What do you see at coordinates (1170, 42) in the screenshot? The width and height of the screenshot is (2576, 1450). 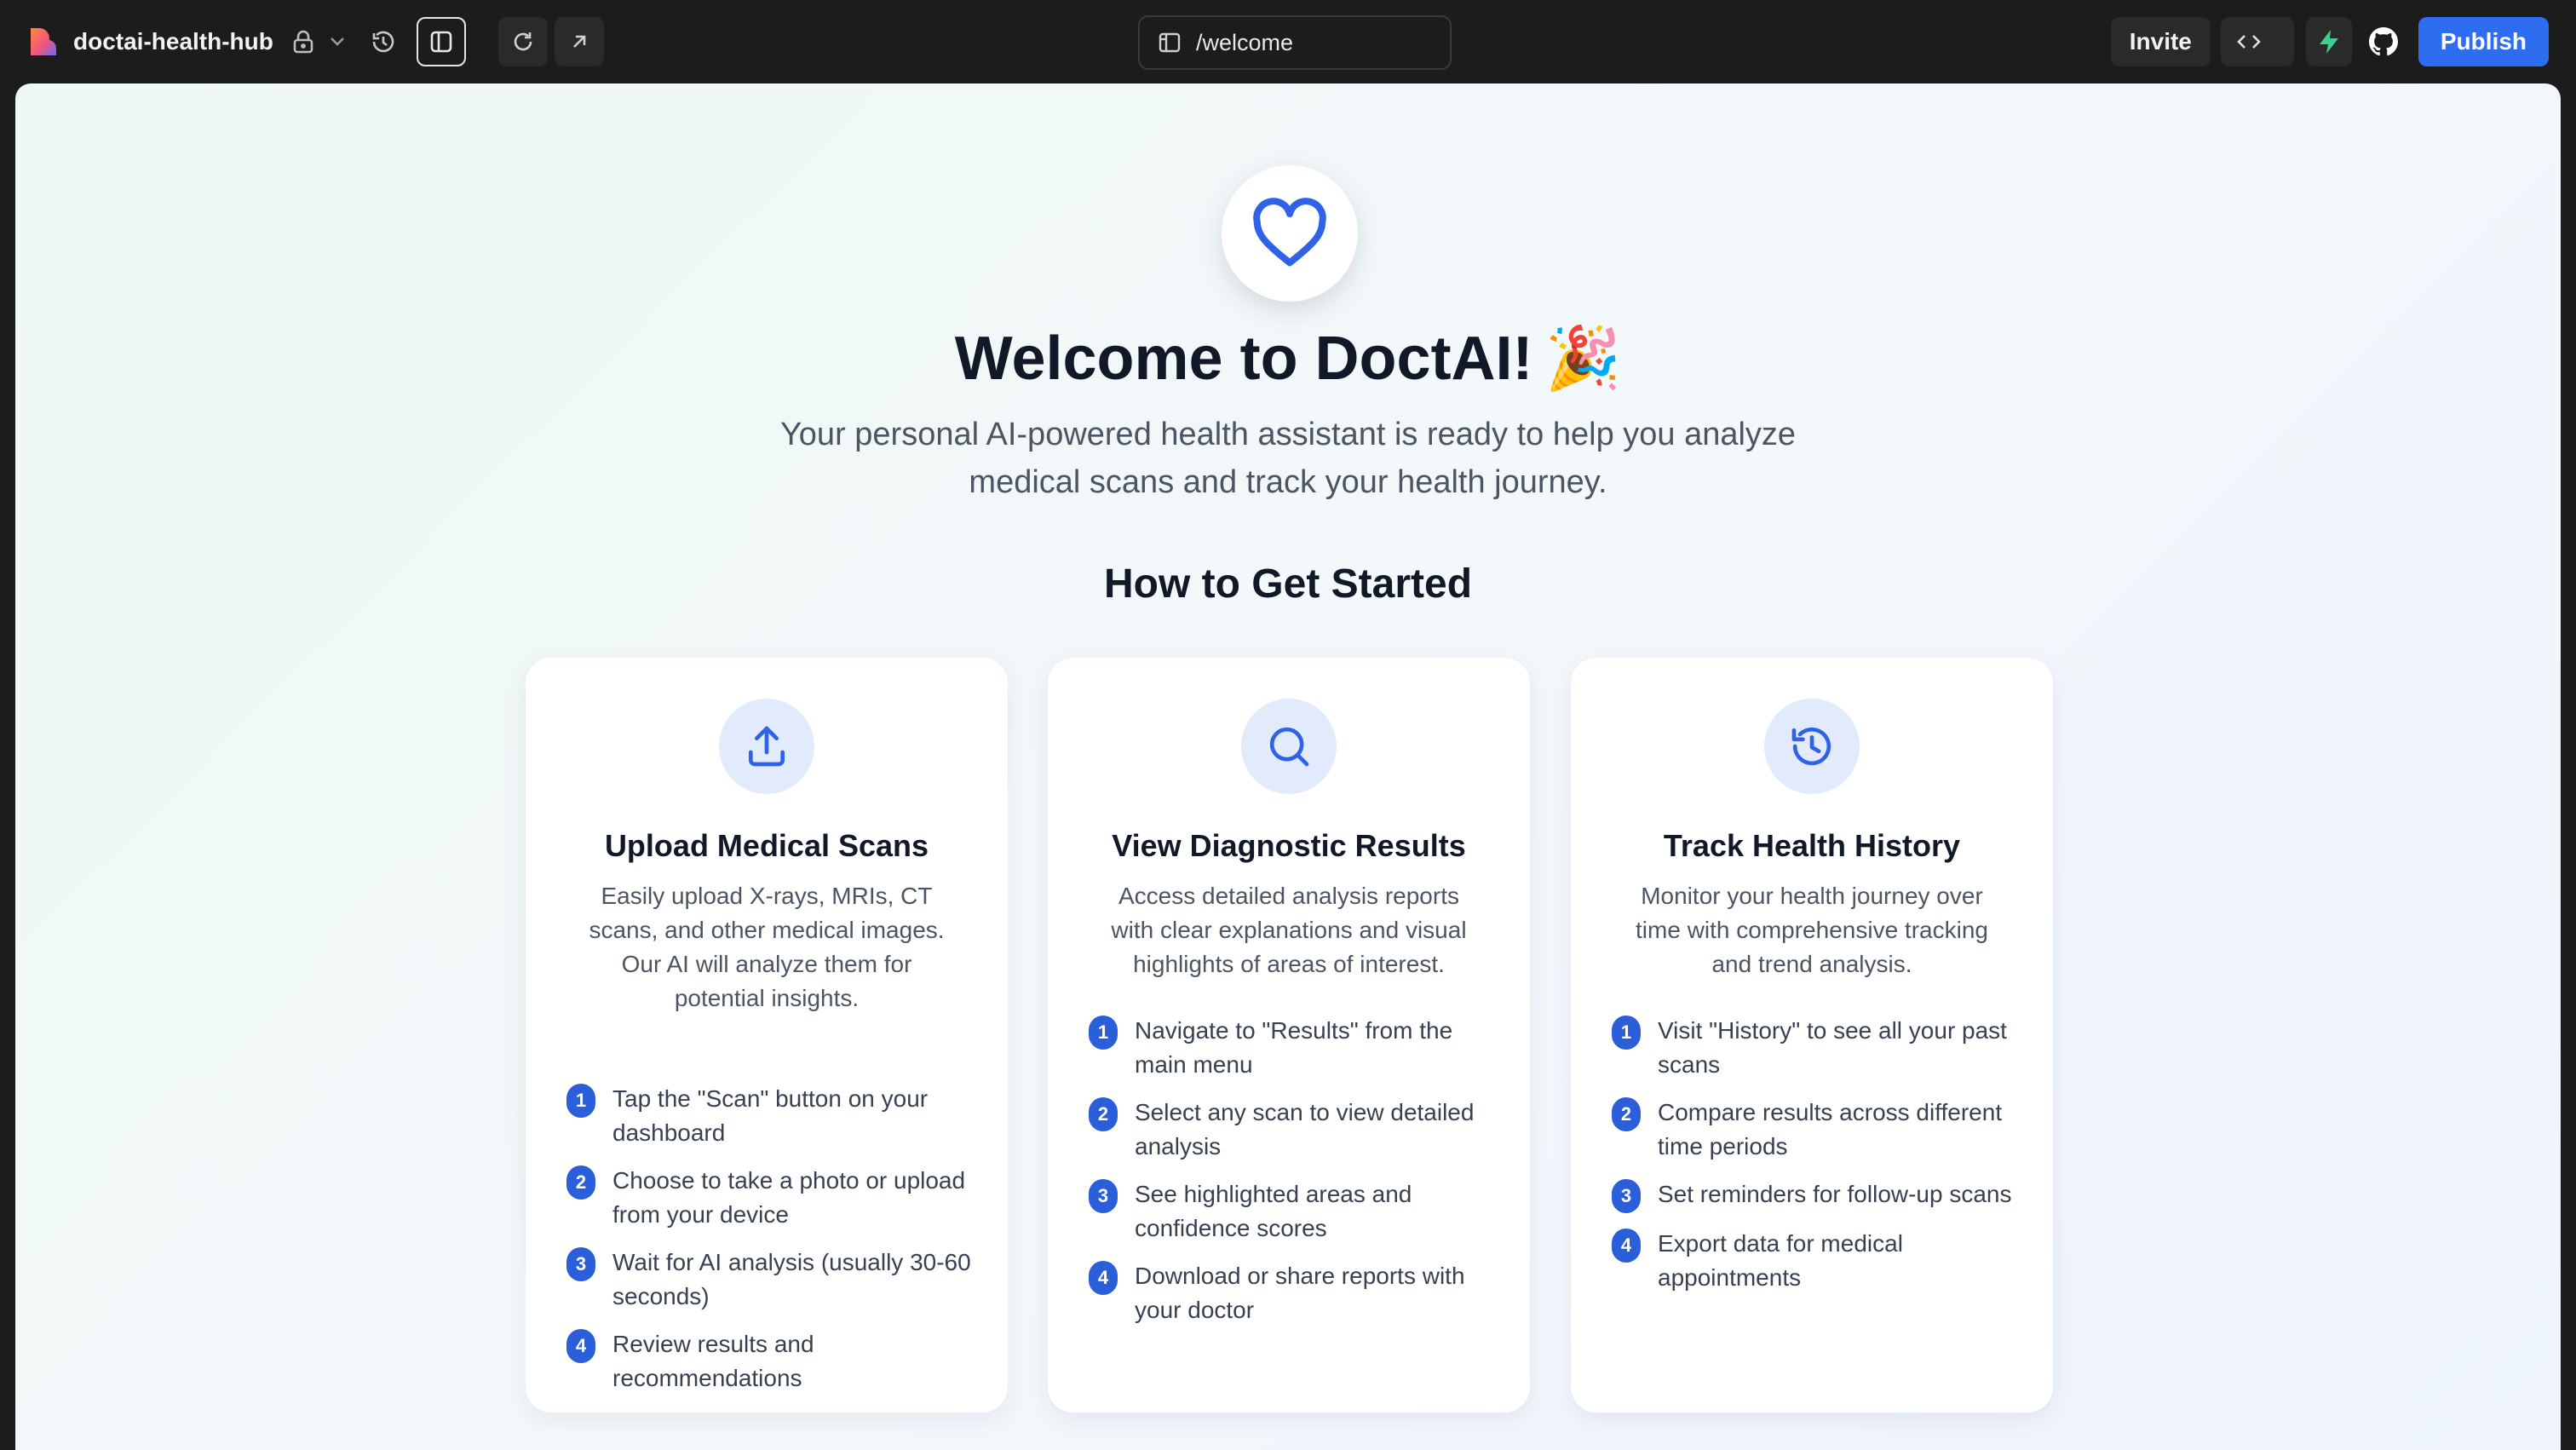 I see `page-icon` at bounding box center [1170, 42].